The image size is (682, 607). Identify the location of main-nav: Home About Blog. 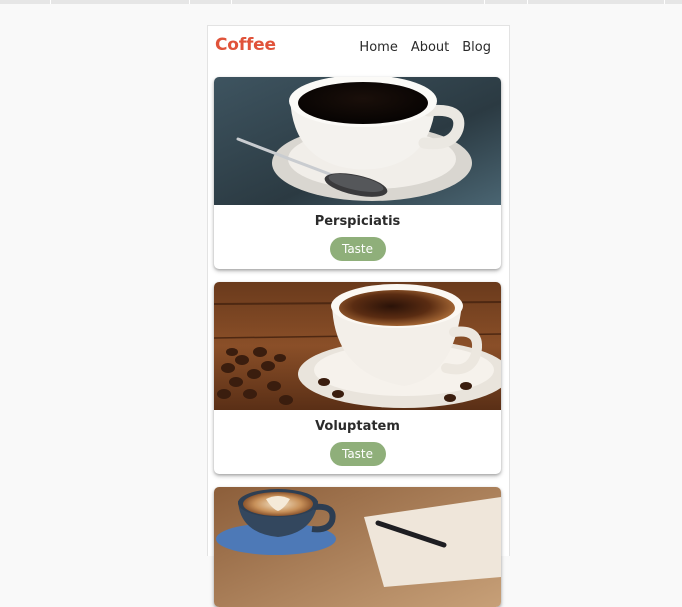
(425, 47).